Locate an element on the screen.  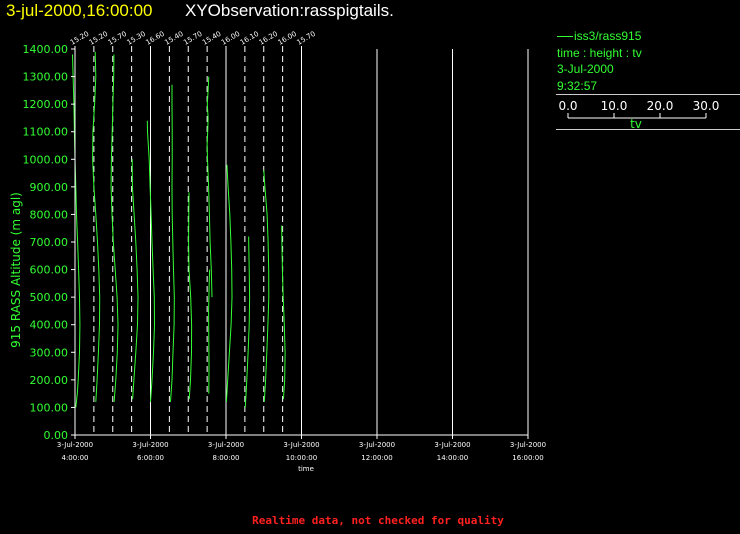
y-tick-label-10: 1000.00 is located at coordinates (46, 159).